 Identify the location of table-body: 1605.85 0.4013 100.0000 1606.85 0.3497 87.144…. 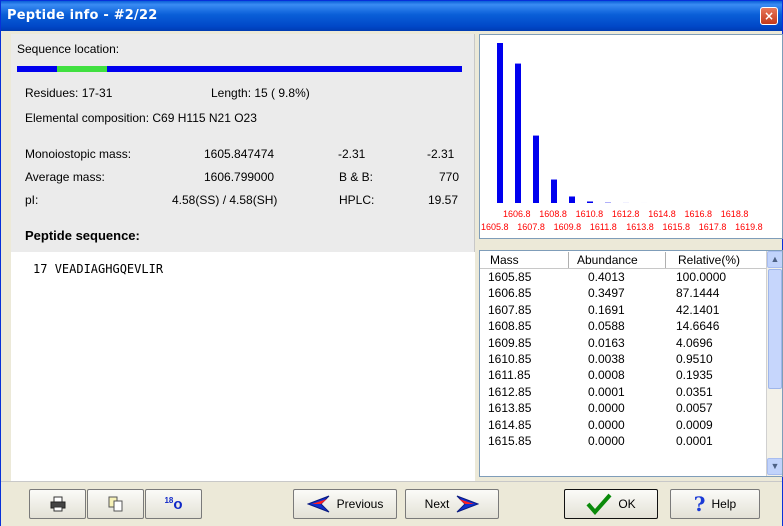
(624, 360).